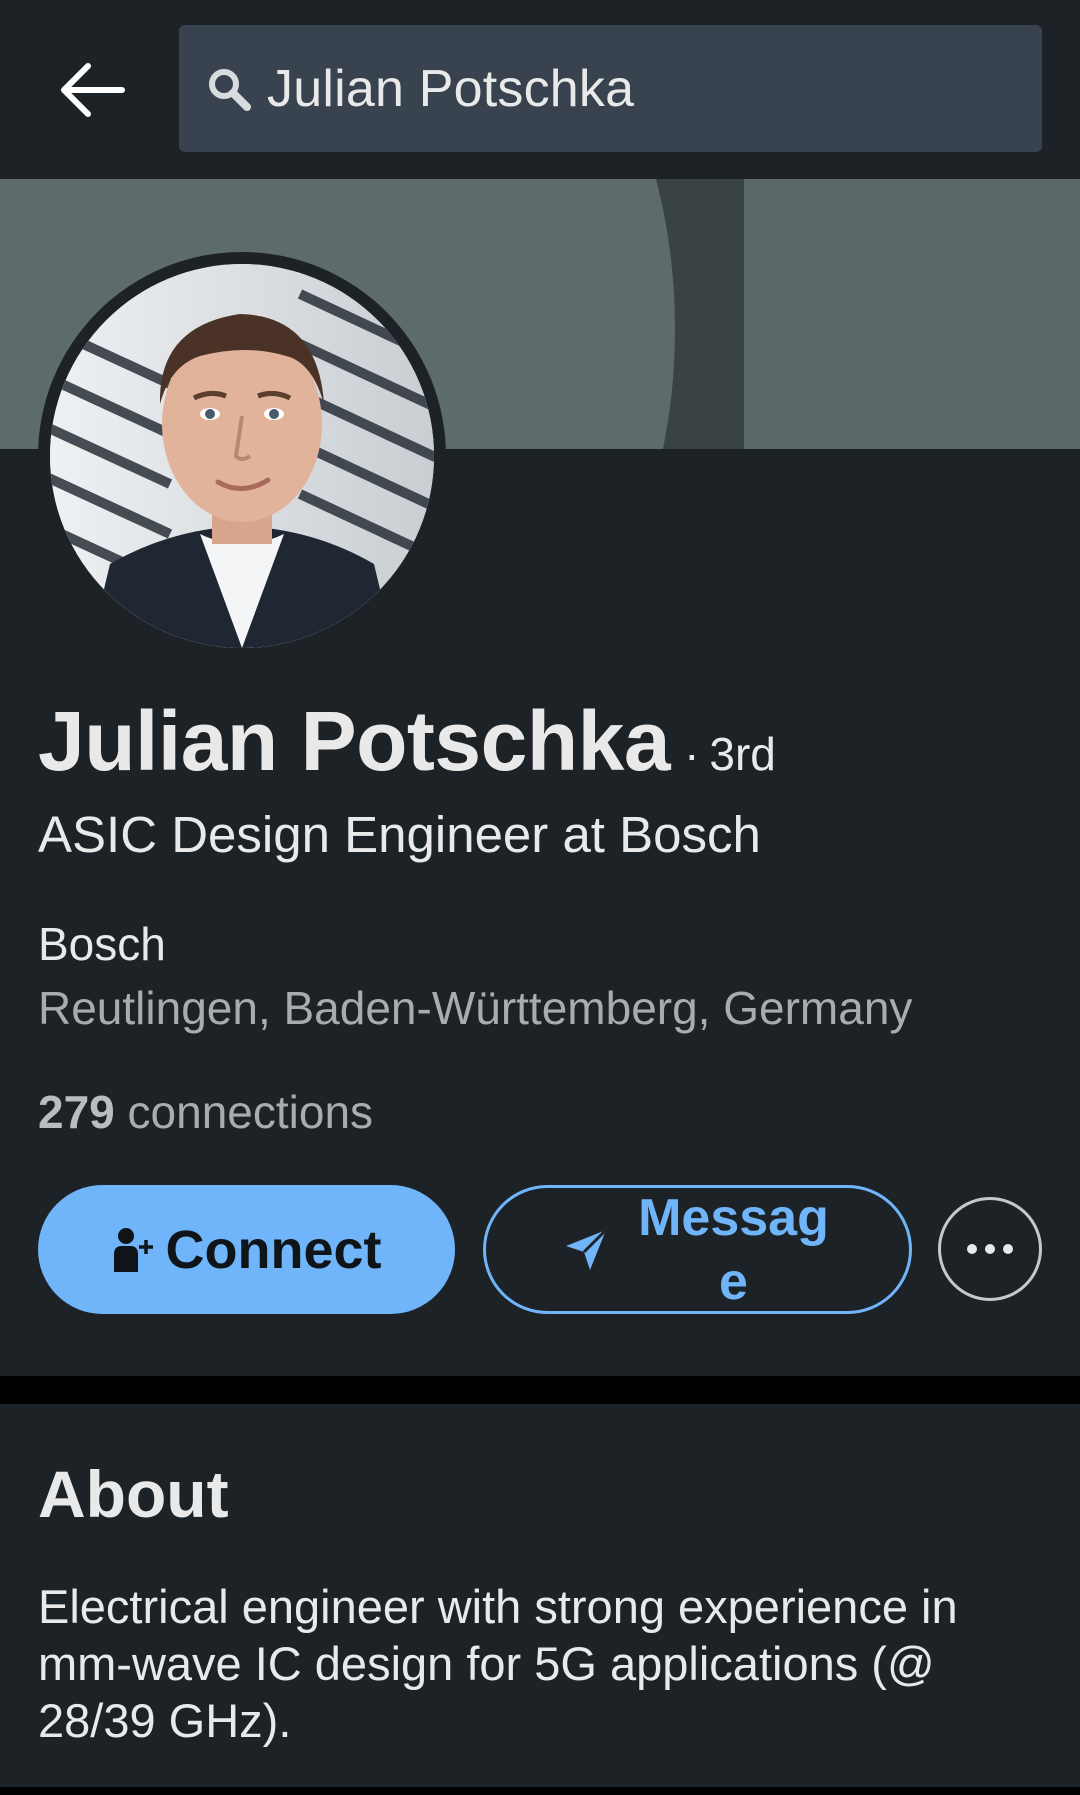 The width and height of the screenshot is (1080, 1795). I want to click on search-input: Julian Potschka, so click(610, 88).